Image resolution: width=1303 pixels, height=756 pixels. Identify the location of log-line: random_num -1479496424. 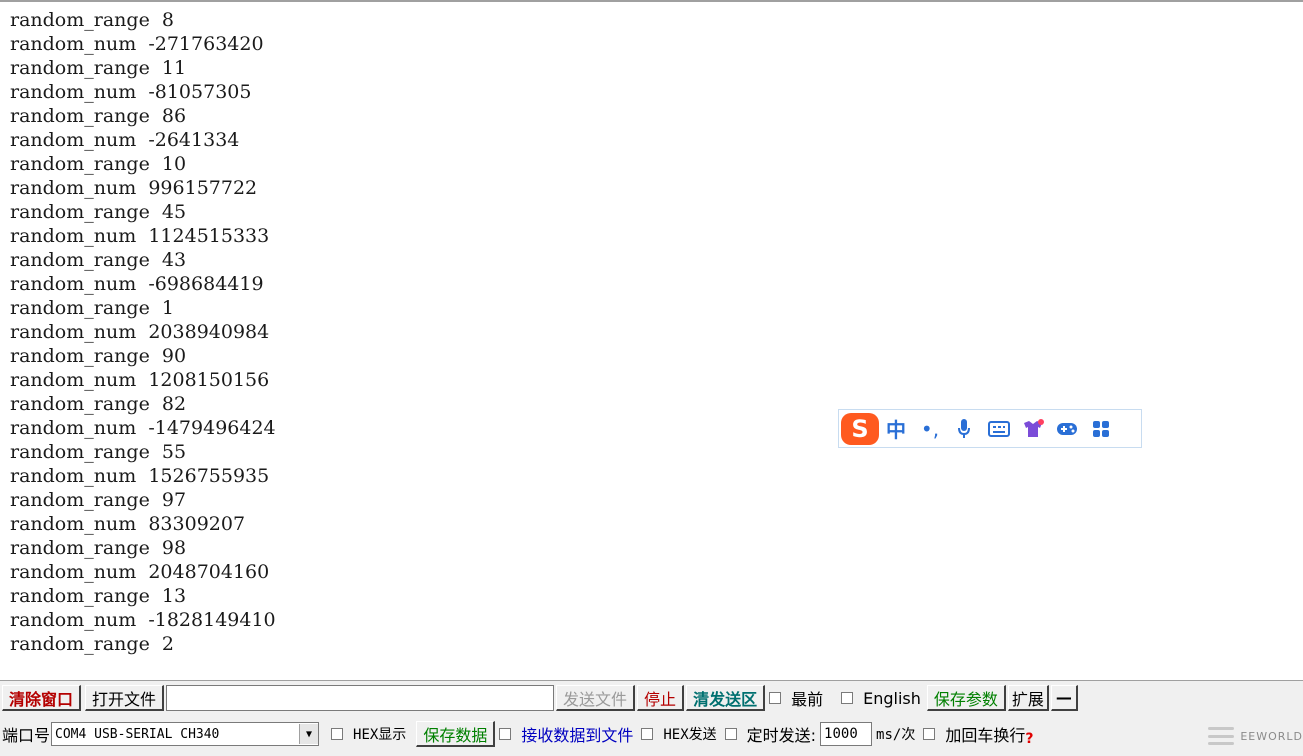
(143, 428).